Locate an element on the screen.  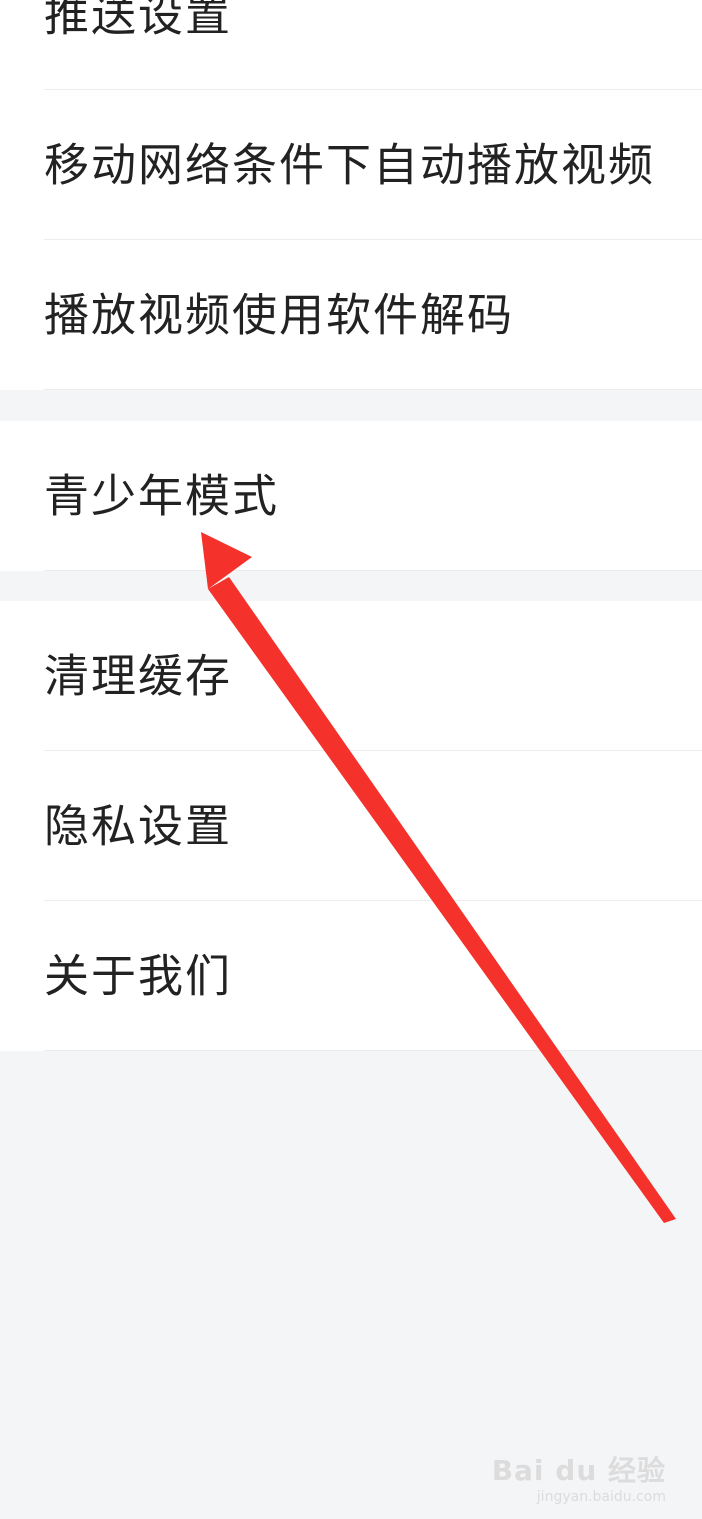
settings-row-label: 关于我们 is located at coordinates (138, 976).